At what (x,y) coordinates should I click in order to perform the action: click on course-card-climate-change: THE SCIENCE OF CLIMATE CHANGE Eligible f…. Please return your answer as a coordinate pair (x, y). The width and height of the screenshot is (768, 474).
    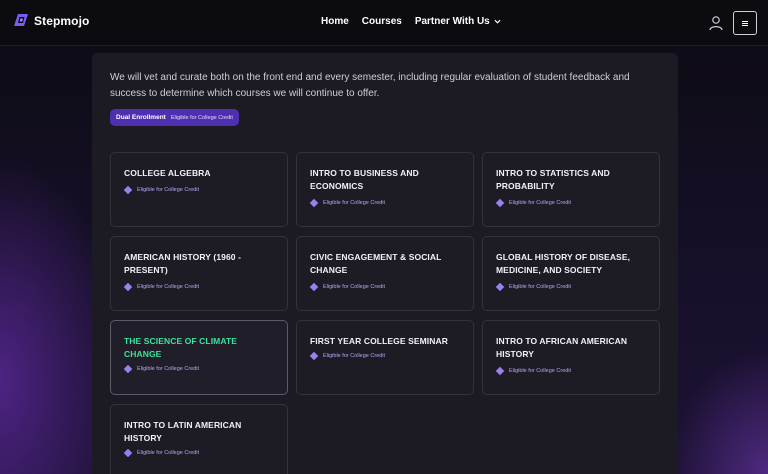
    Looking at the image, I should click on (199, 357).